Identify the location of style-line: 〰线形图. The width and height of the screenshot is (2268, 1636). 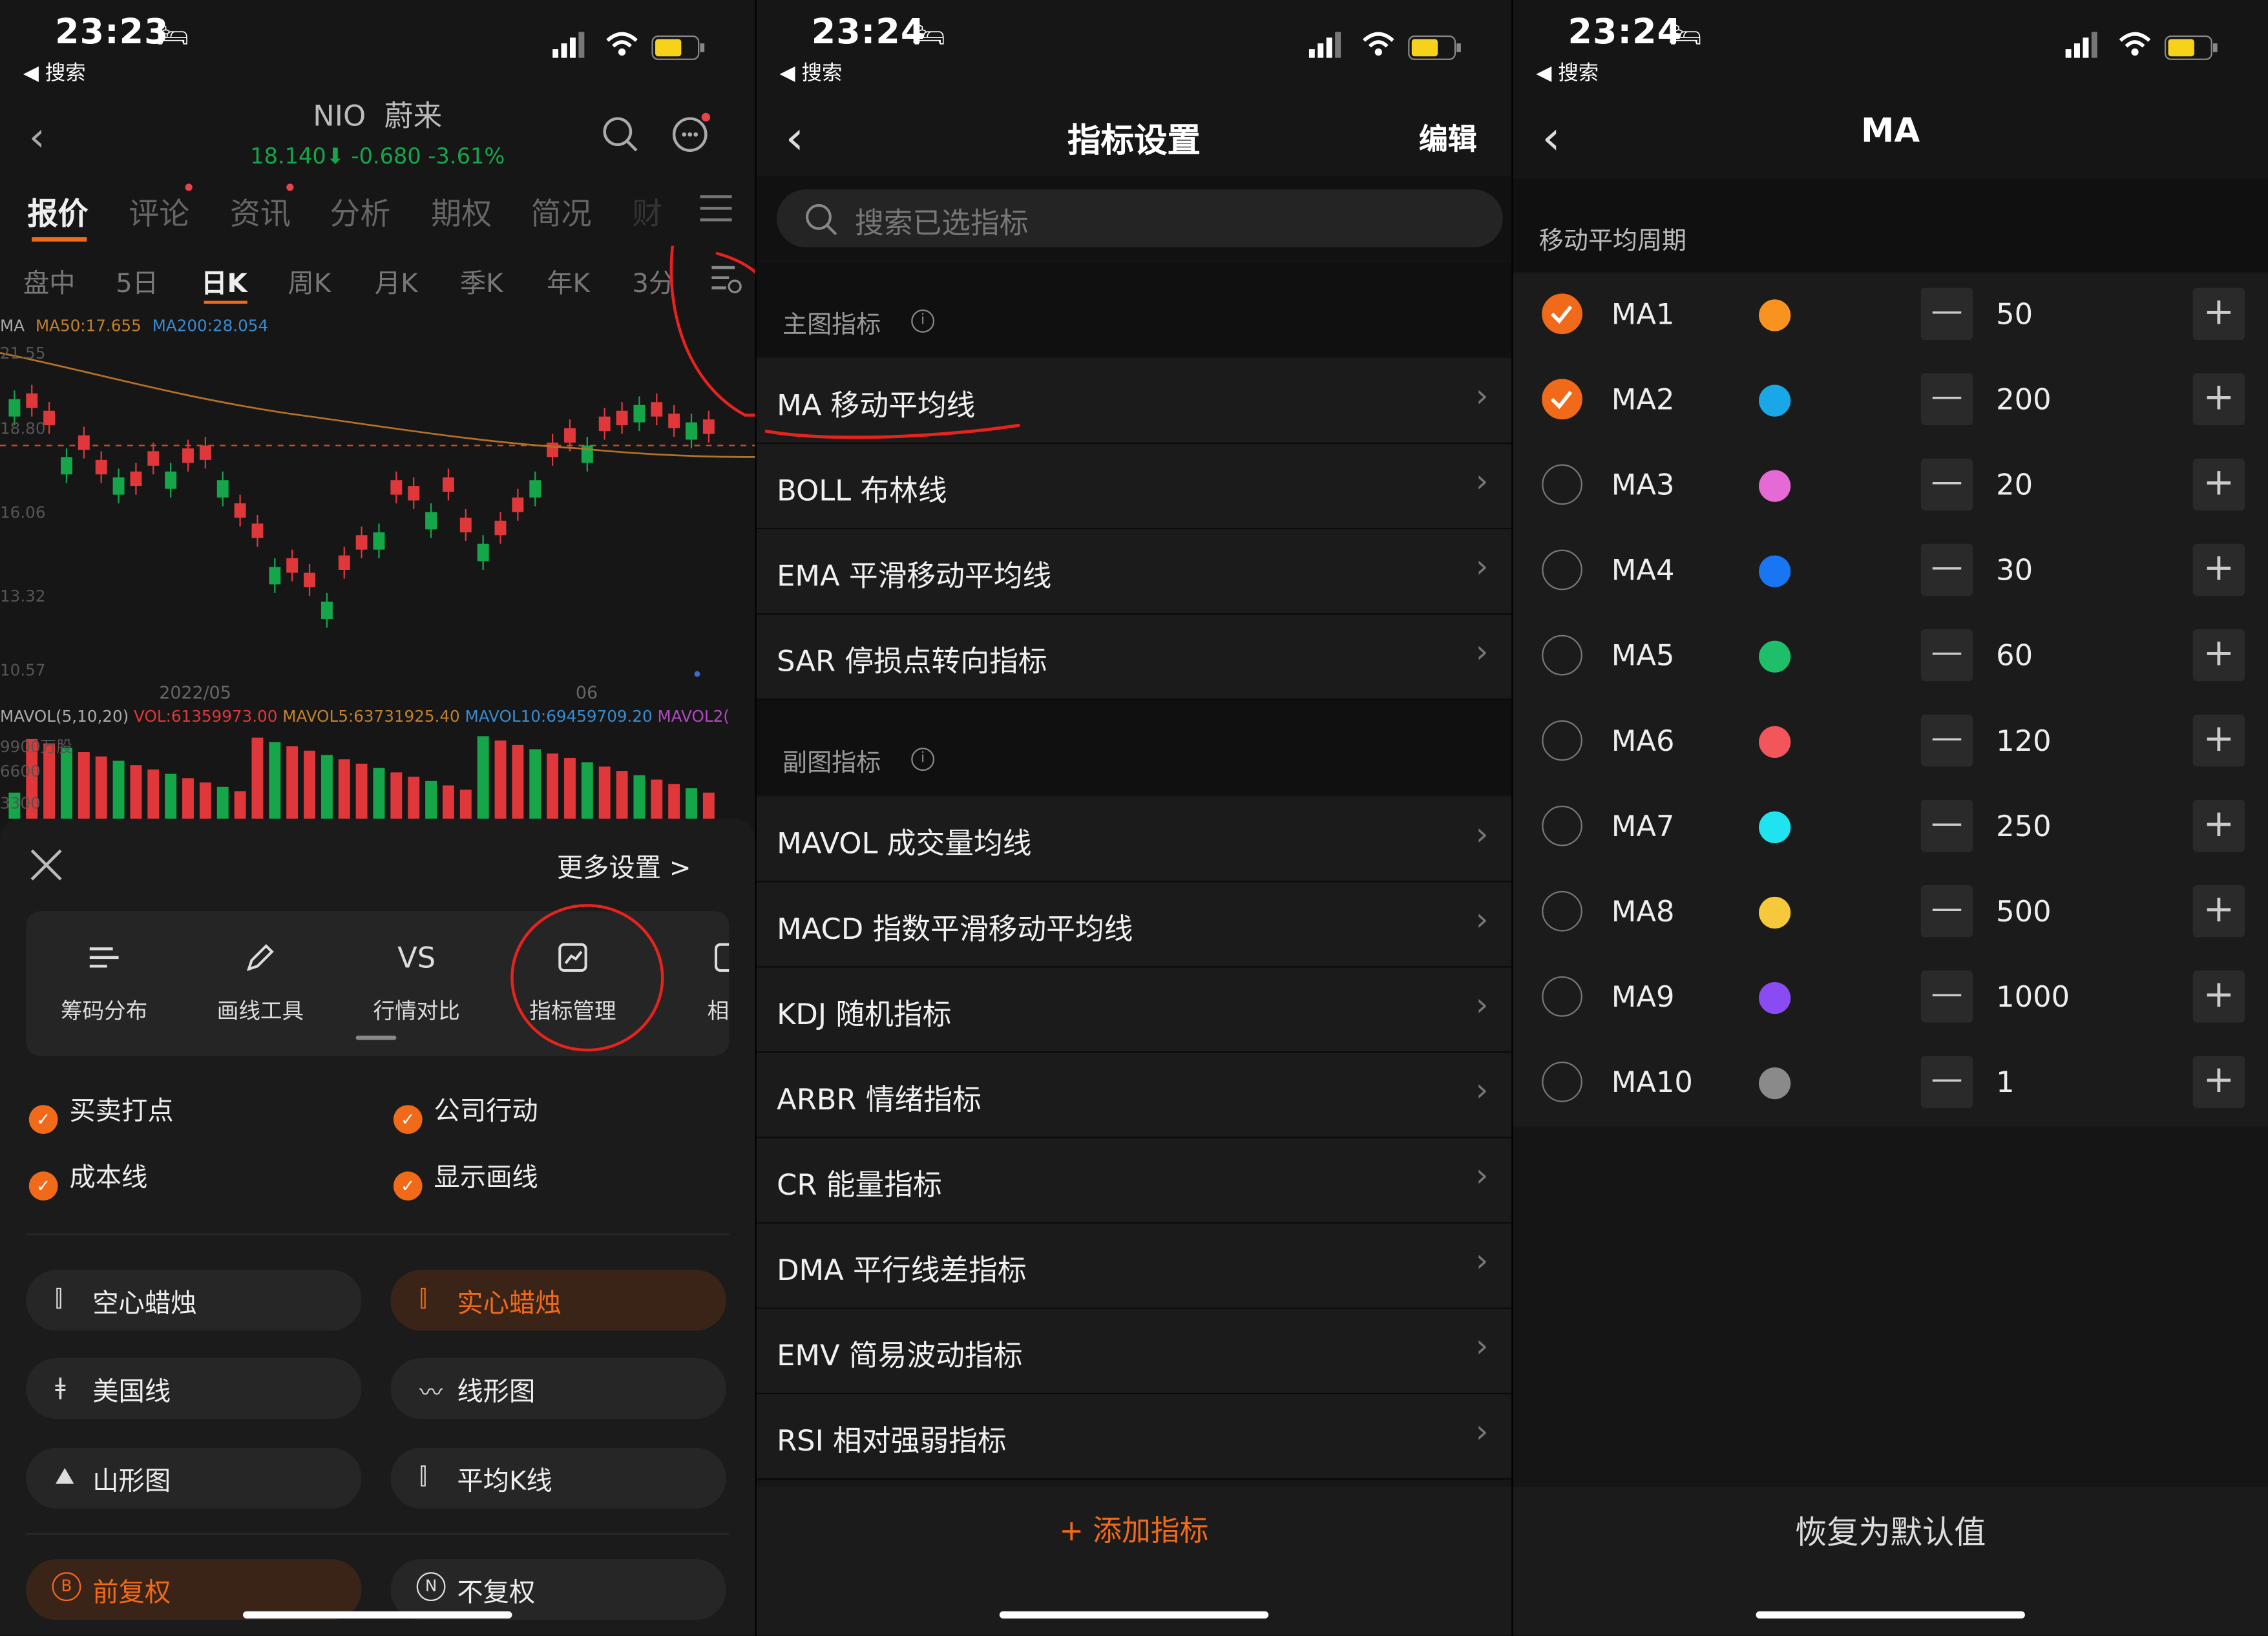
(558, 1389).